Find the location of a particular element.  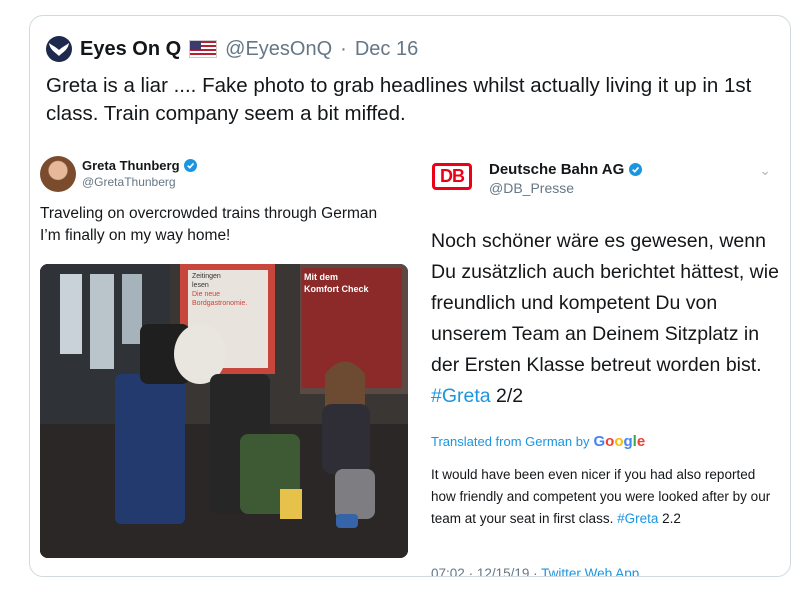

translation-hashtag: #Greta is located at coordinates (638, 518).